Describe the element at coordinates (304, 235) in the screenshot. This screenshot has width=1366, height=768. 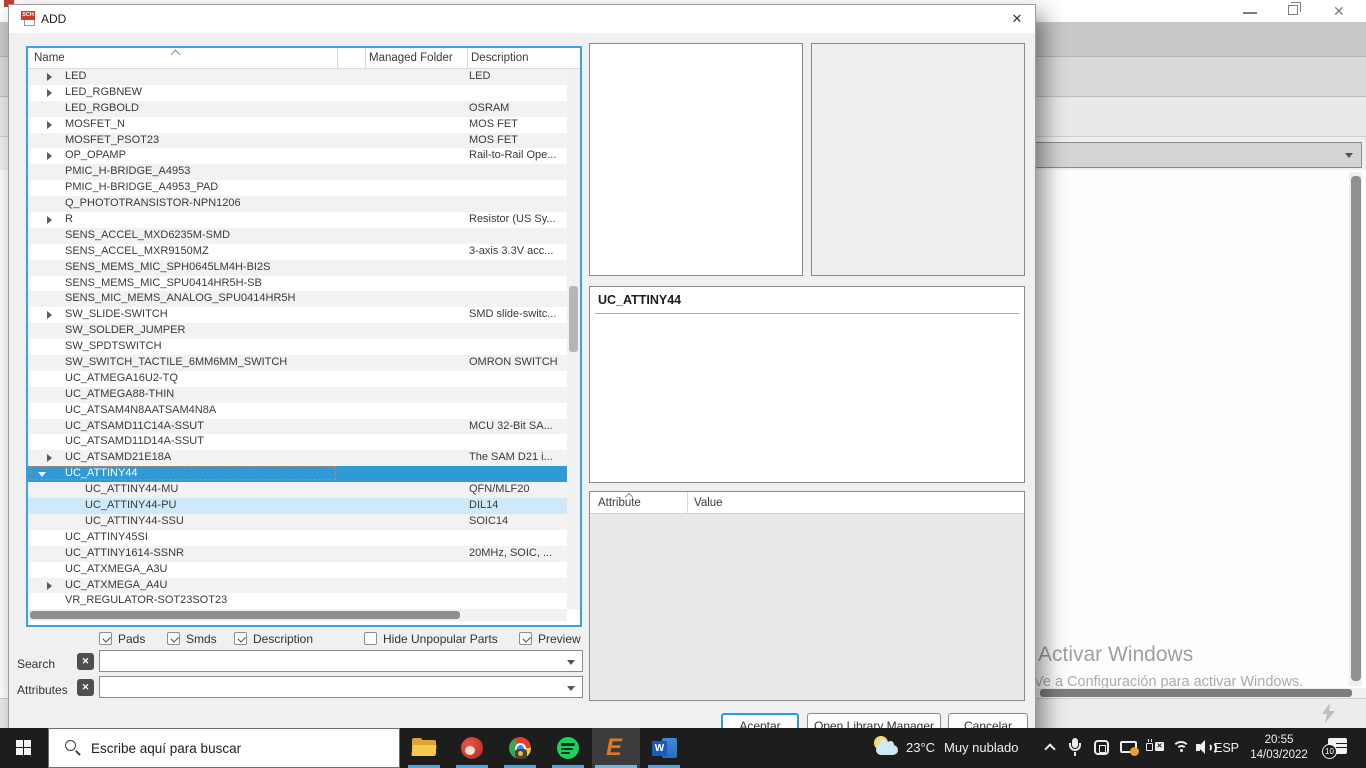
I see `tree-row: SENS_ACCEL_MXD6235M-SMD` at that location.